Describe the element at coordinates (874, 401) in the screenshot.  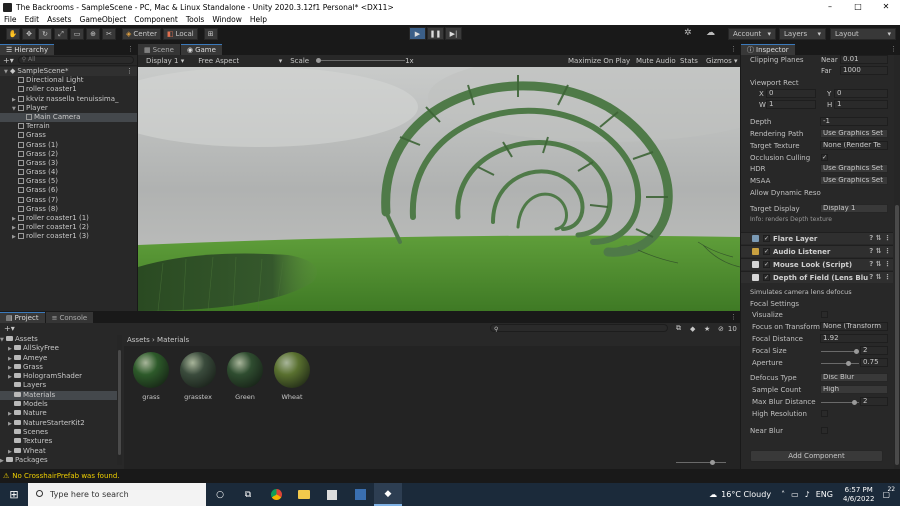
I see `max-blur-field: 2` at that location.